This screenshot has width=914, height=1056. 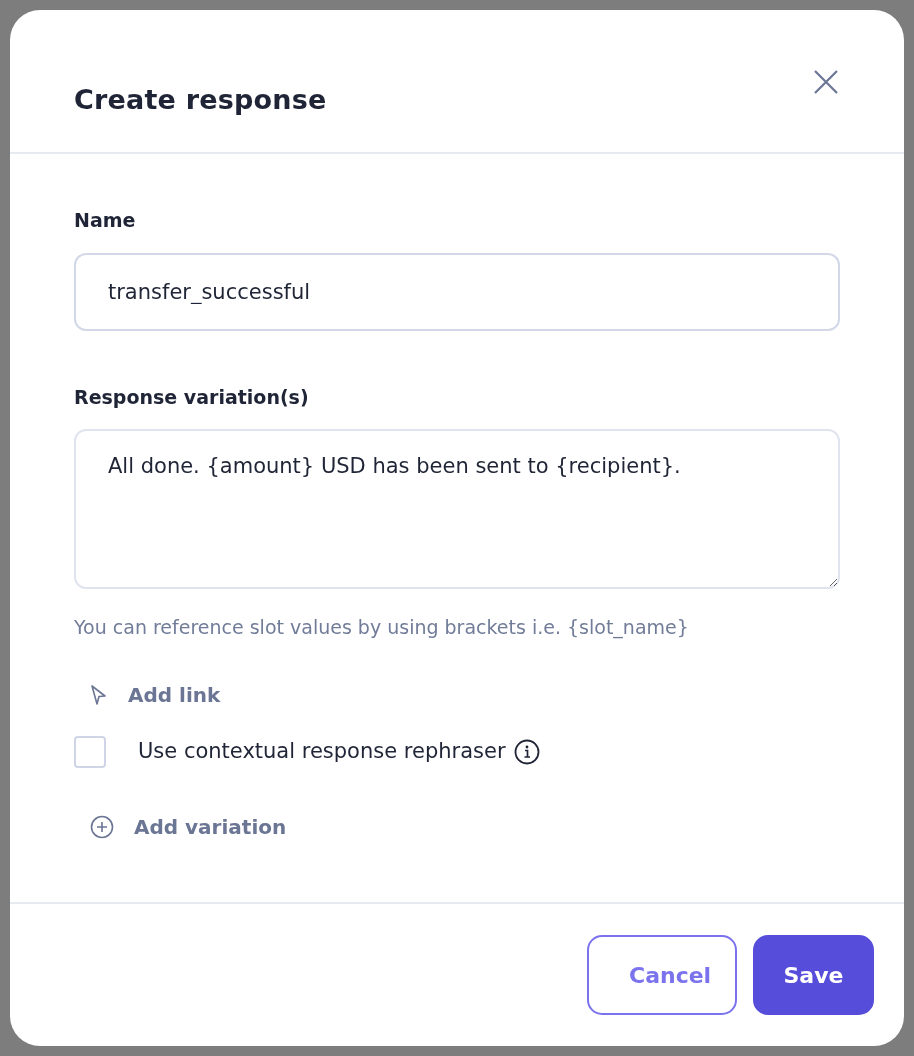 What do you see at coordinates (322, 751) in the screenshot?
I see `checkbox-label: Use contextual response rephraser` at bounding box center [322, 751].